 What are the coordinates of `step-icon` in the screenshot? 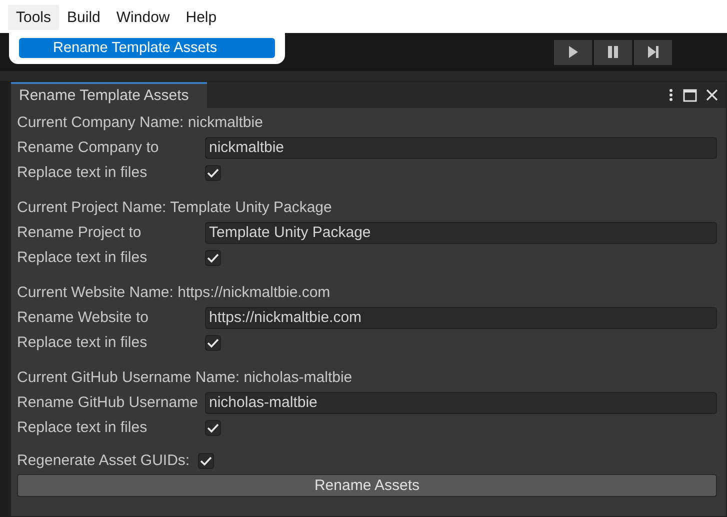 It's located at (653, 52).